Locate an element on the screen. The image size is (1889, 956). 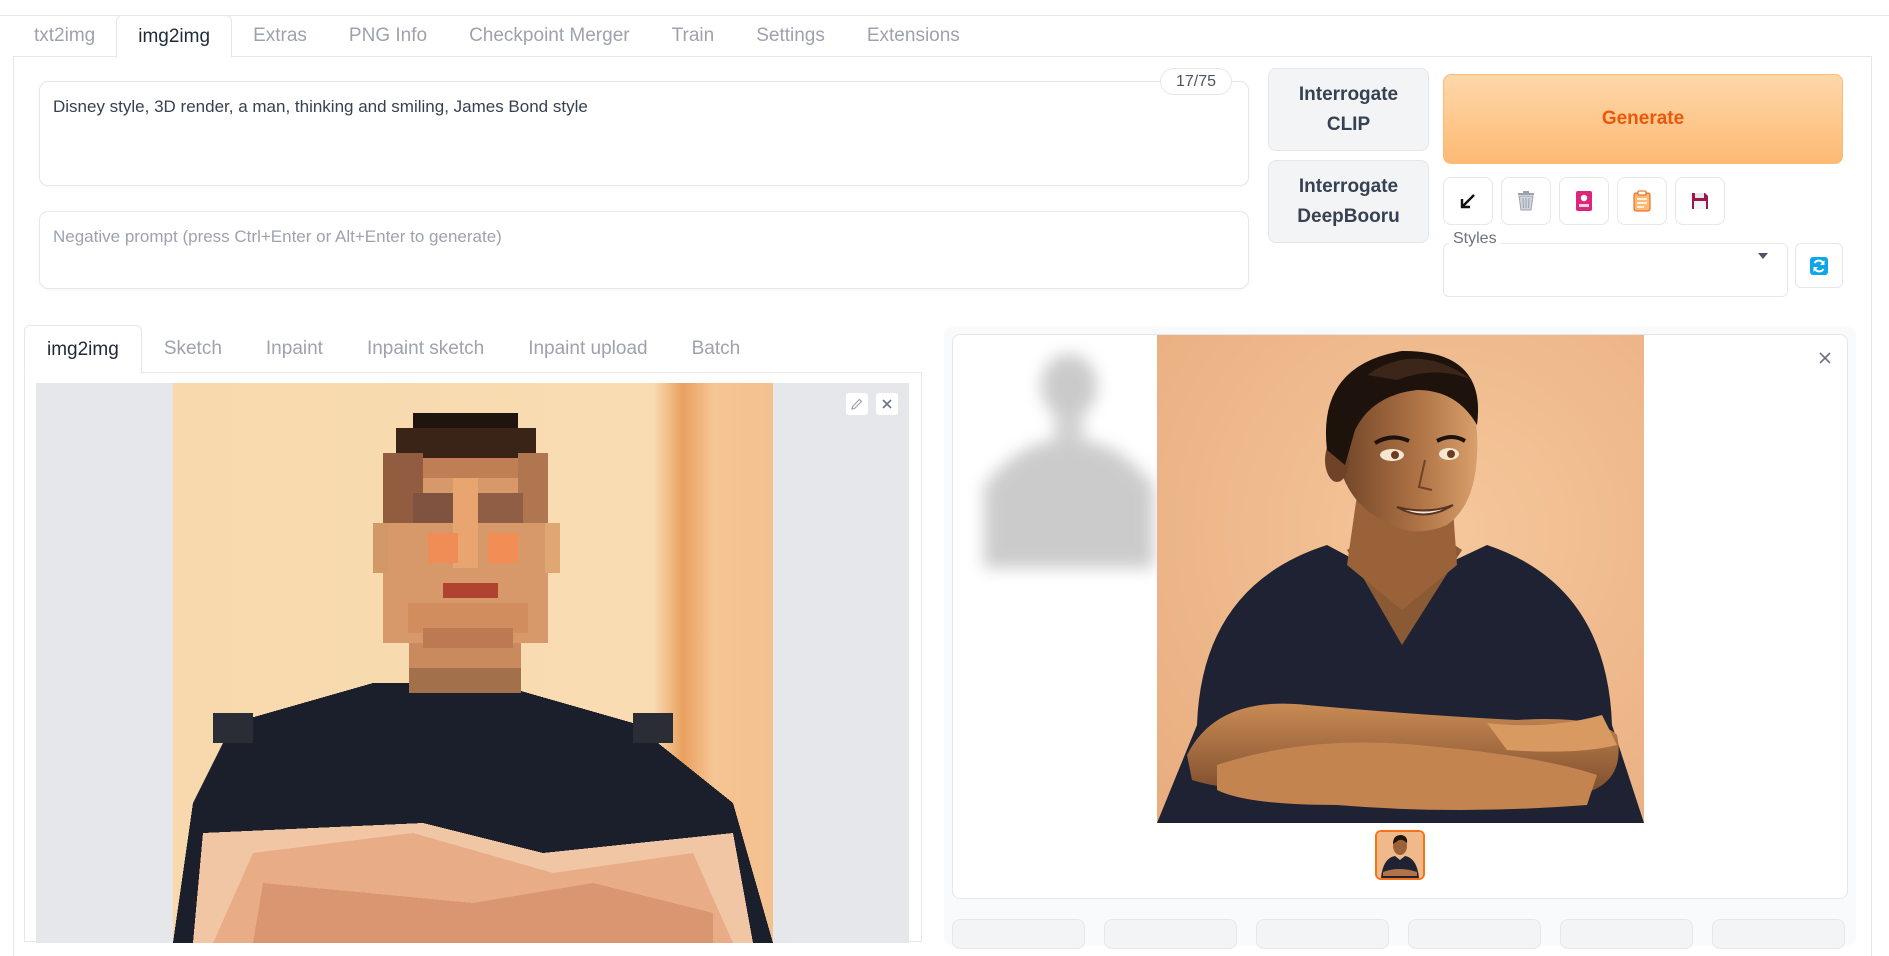
subtab-inpaint: Inpaint is located at coordinates (294, 349).